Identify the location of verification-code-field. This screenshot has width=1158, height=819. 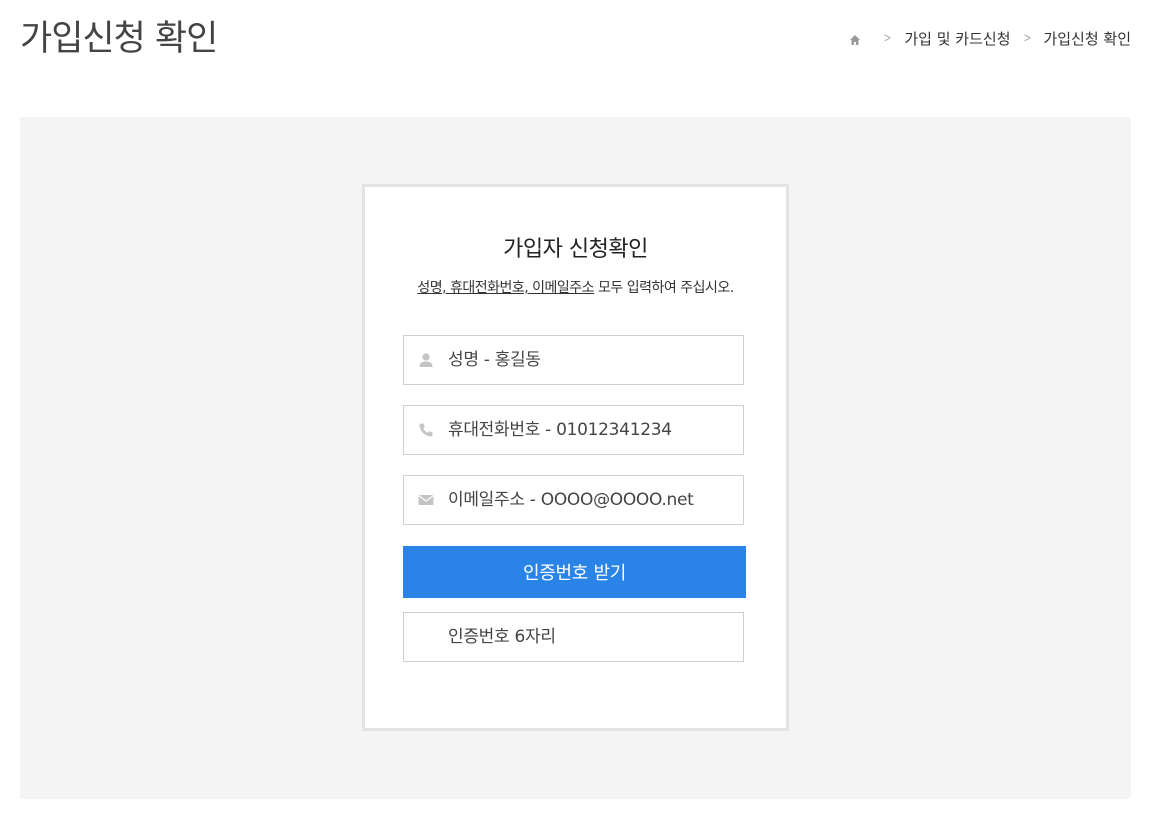
(573, 637).